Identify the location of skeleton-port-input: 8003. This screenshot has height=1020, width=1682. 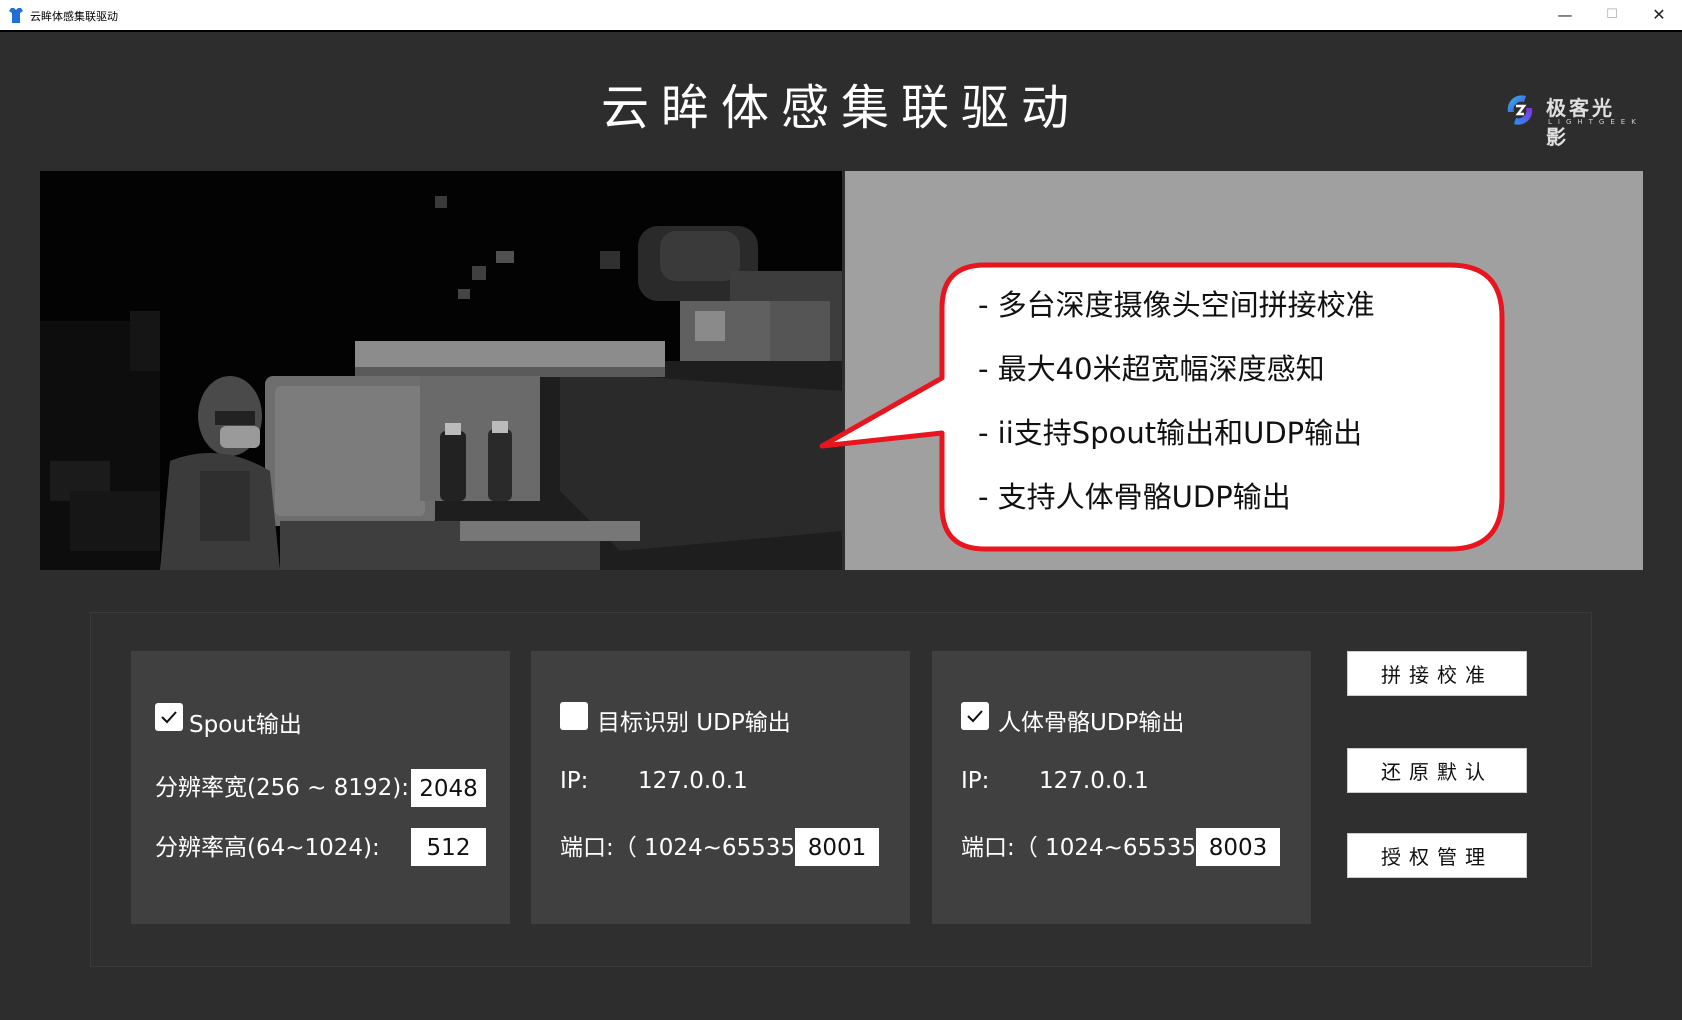
(1238, 847).